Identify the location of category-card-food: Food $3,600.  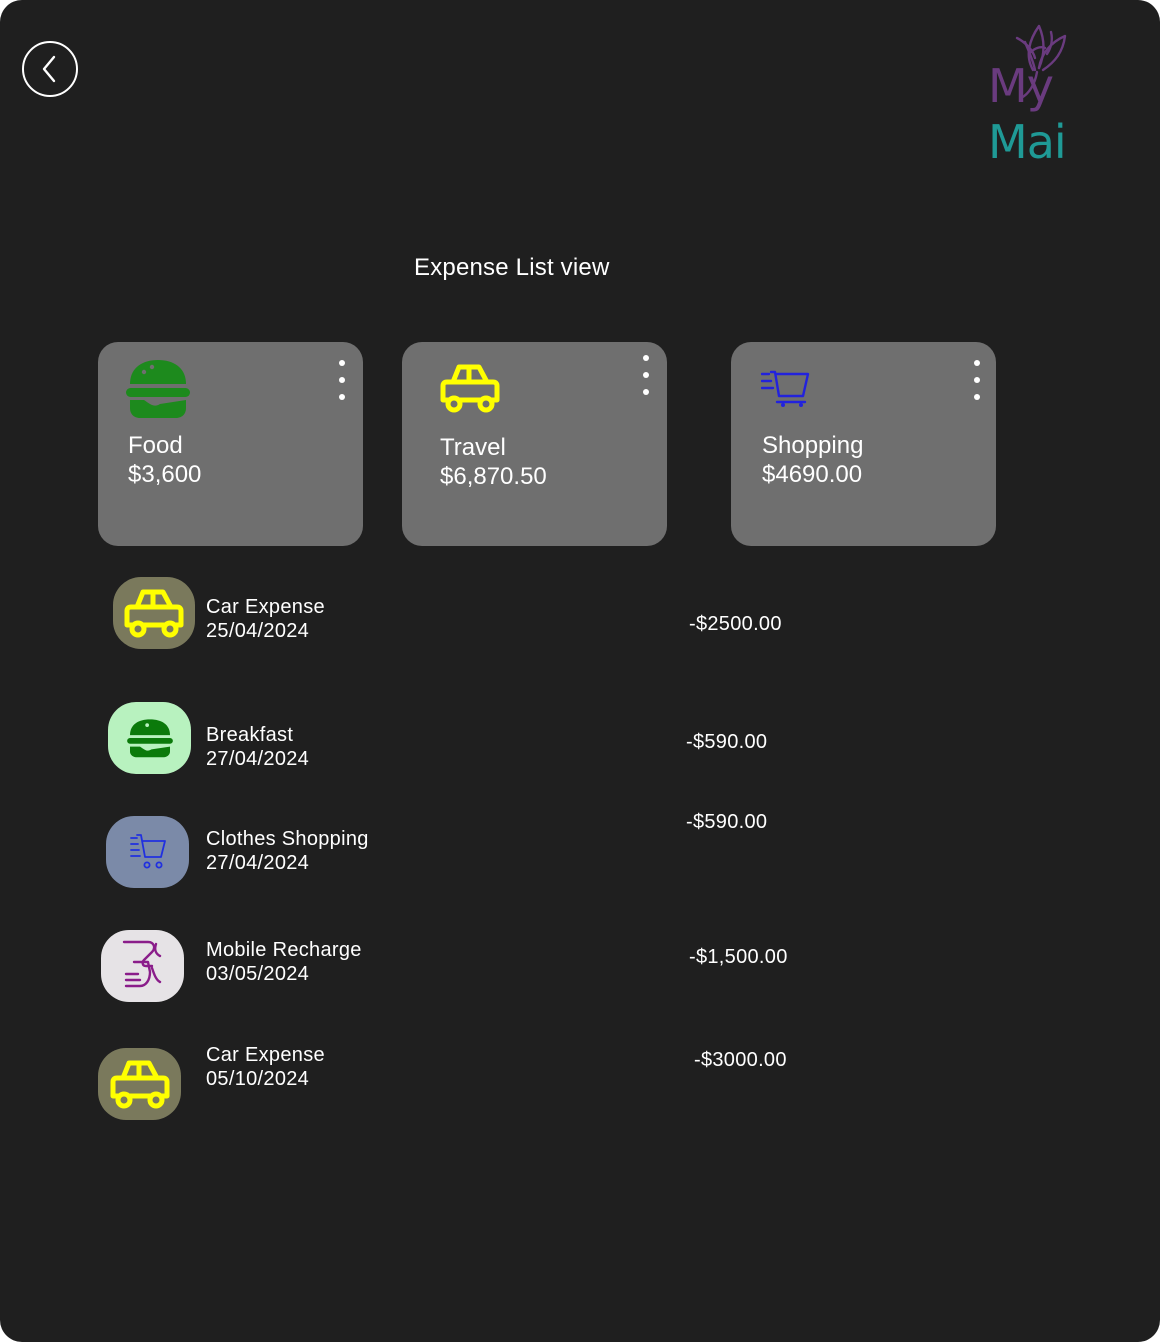
(230, 444).